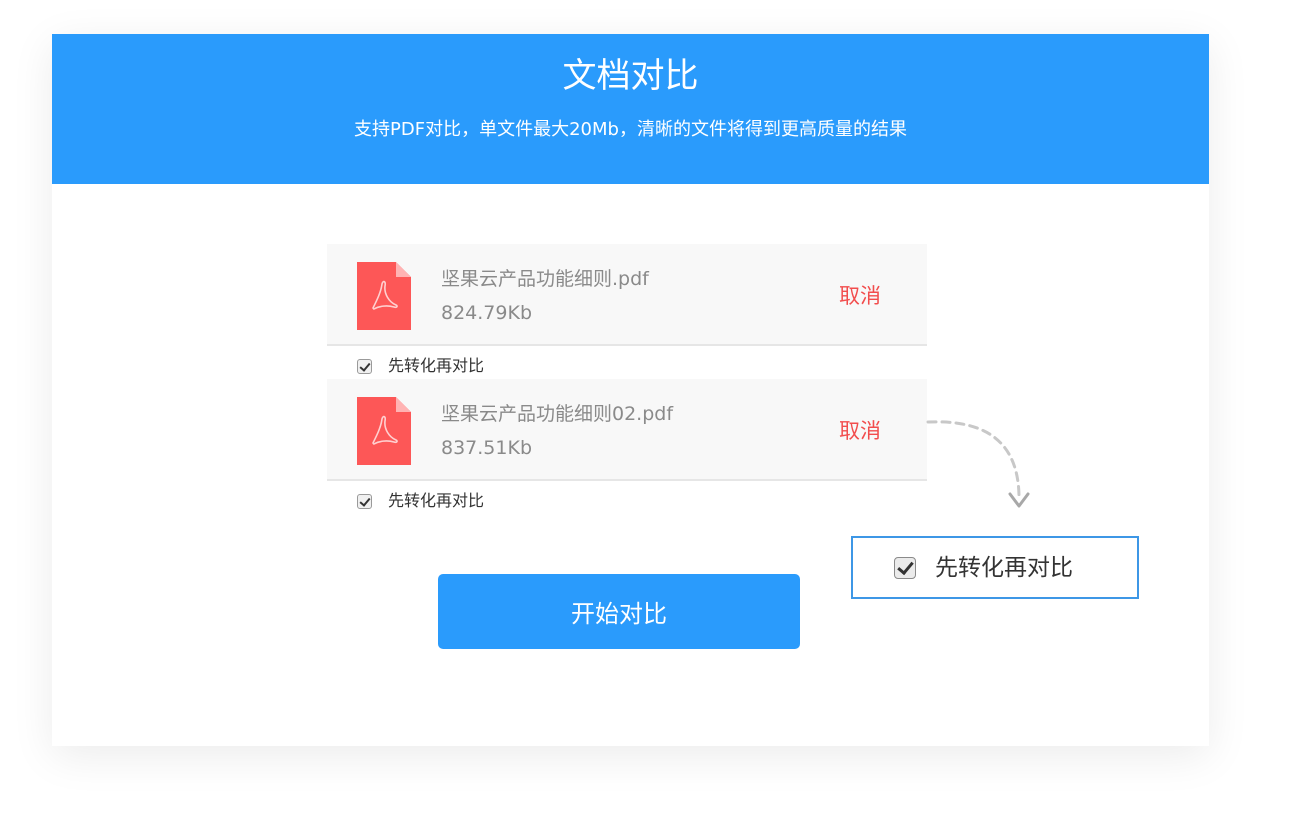 The height and width of the screenshot is (818, 1300). What do you see at coordinates (978, 464) in the screenshot?
I see `dashed-arrow-icon` at bounding box center [978, 464].